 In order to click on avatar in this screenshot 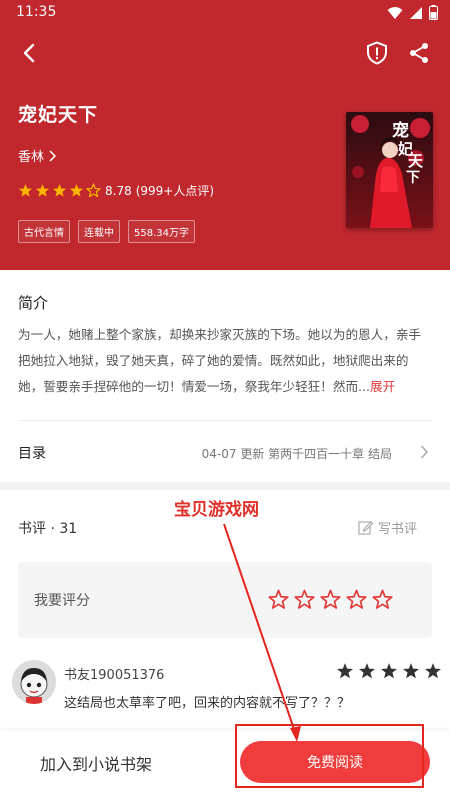, I will do `click(34, 682)`.